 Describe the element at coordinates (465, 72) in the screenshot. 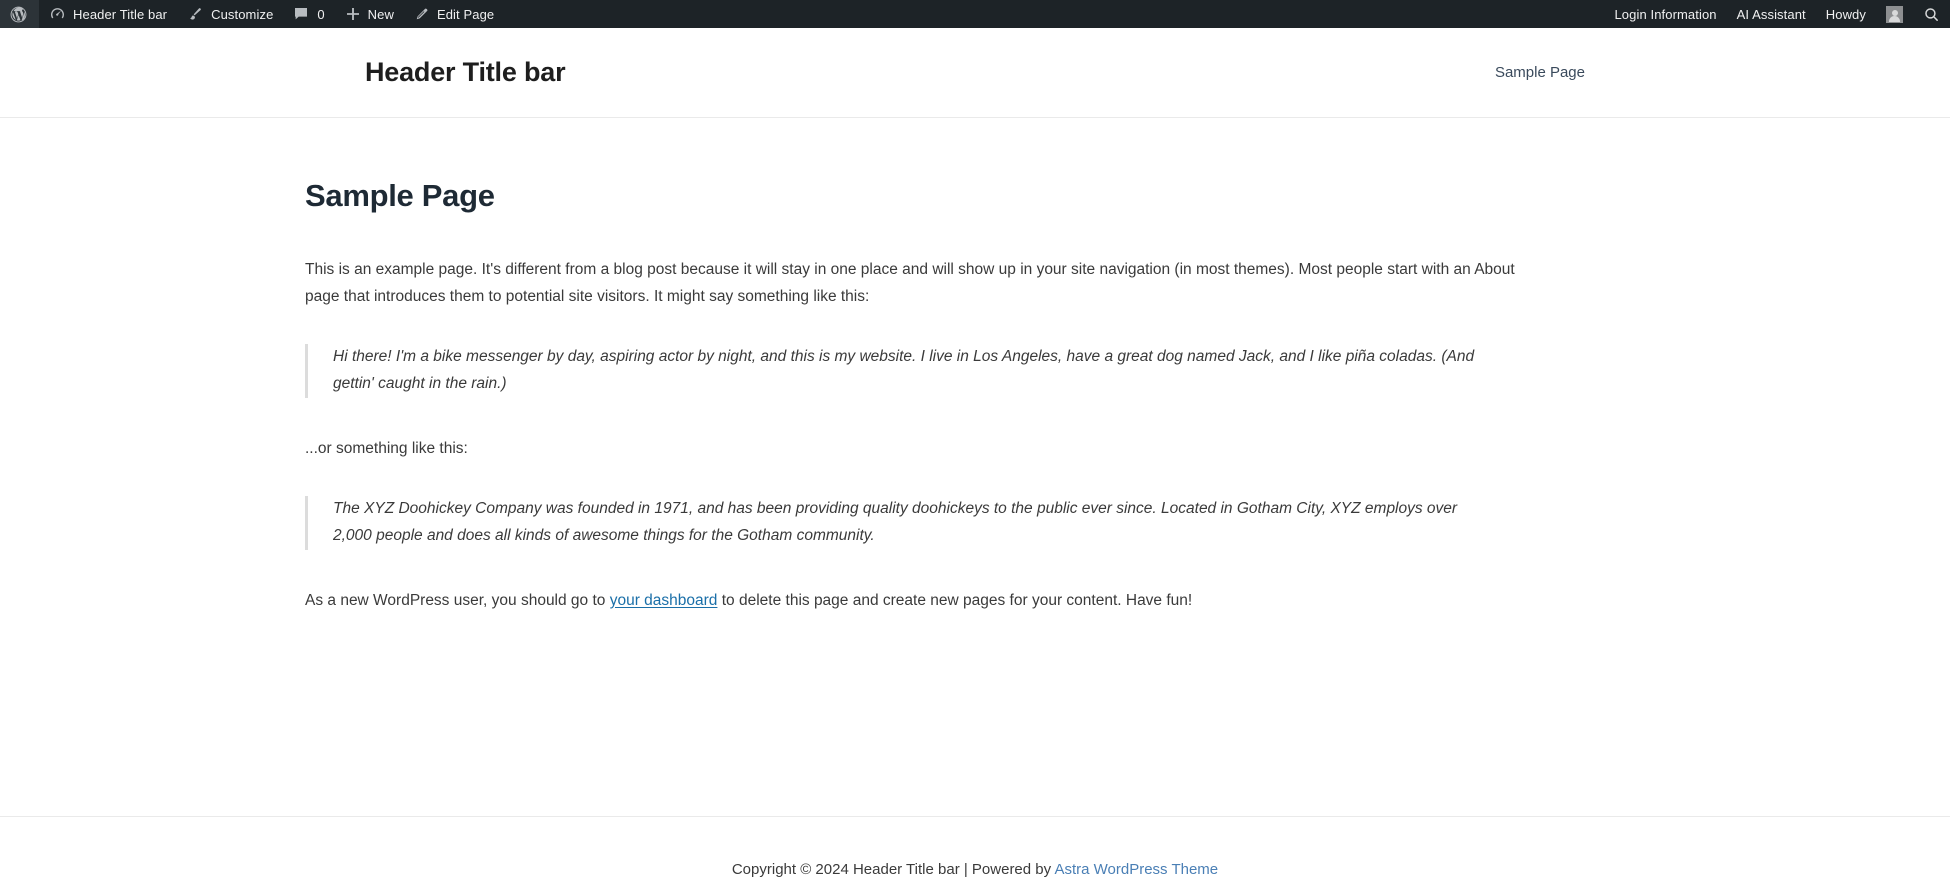

I see `site-title: Header Title bar` at that location.